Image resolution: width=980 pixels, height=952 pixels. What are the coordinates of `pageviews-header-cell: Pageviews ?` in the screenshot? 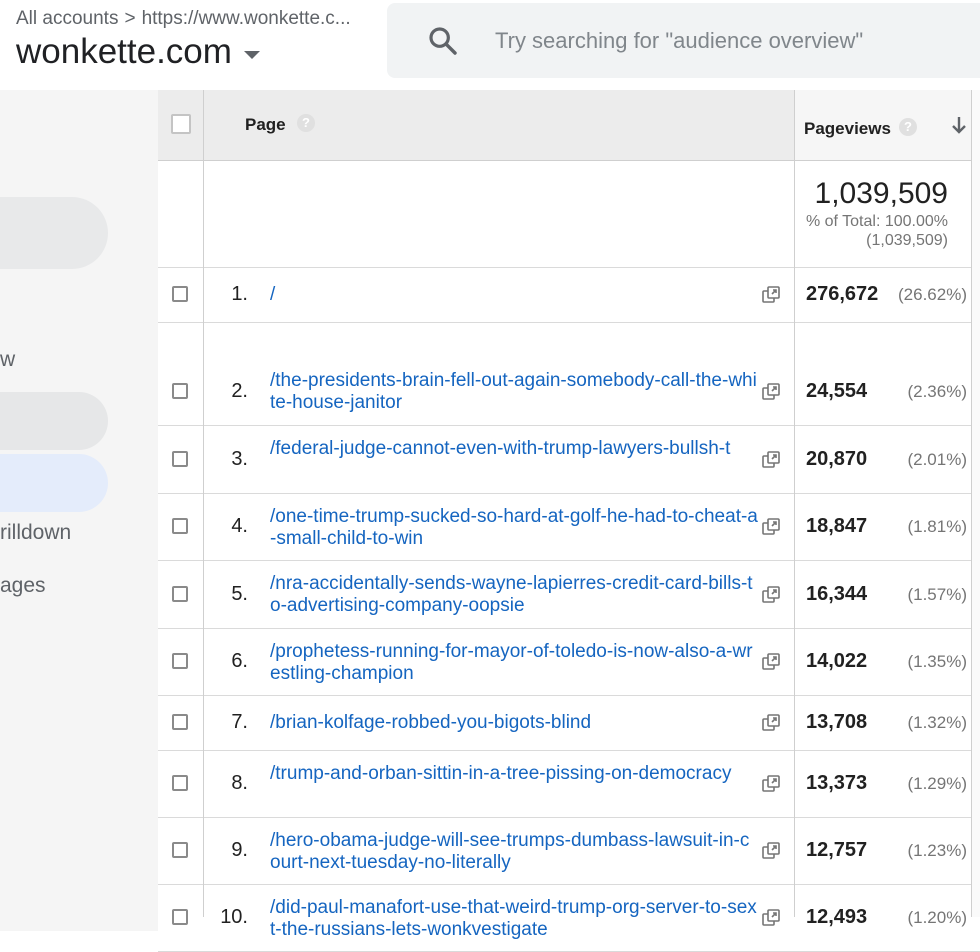 It's located at (883, 125).